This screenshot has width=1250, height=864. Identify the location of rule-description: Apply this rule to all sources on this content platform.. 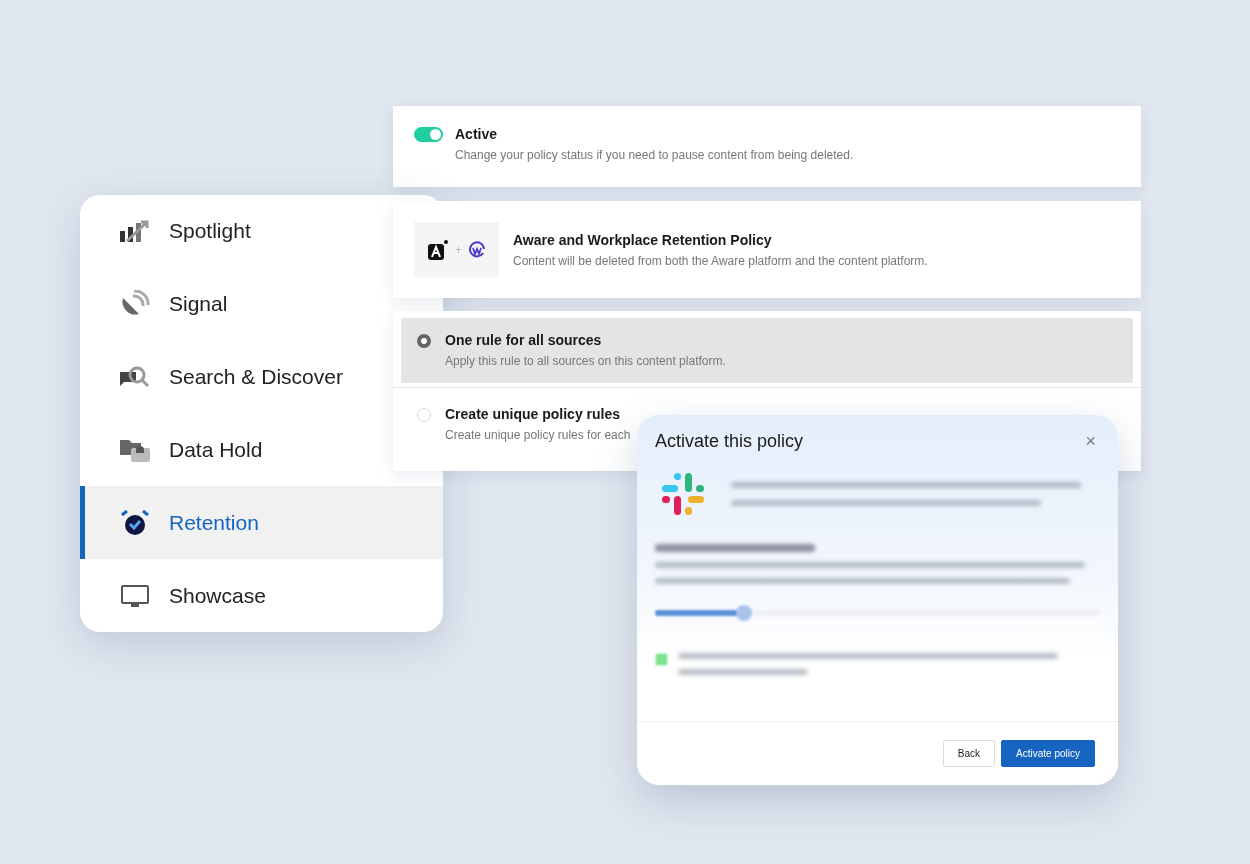
(585, 361).